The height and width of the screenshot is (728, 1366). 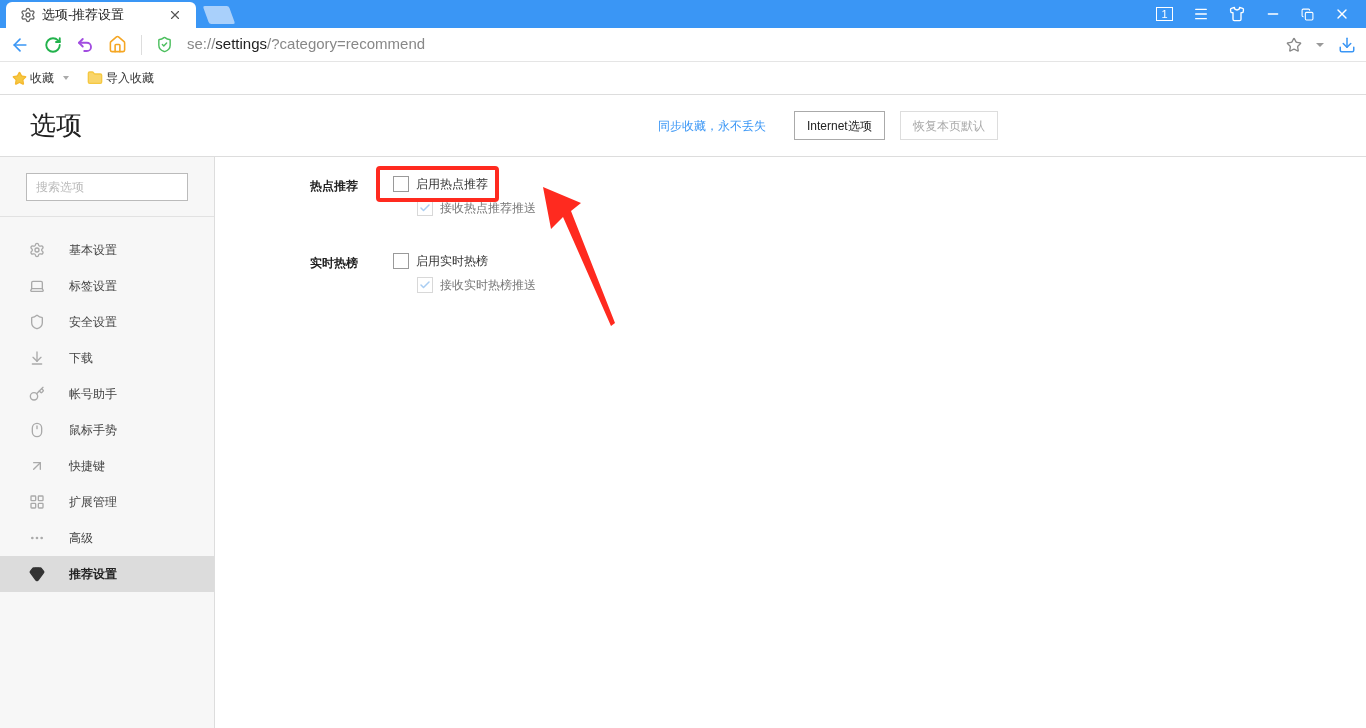 What do you see at coordinates (107, 466) in the screenshot?
I see `sidebar-item: 快捷键` at bounding box center [107, 466].